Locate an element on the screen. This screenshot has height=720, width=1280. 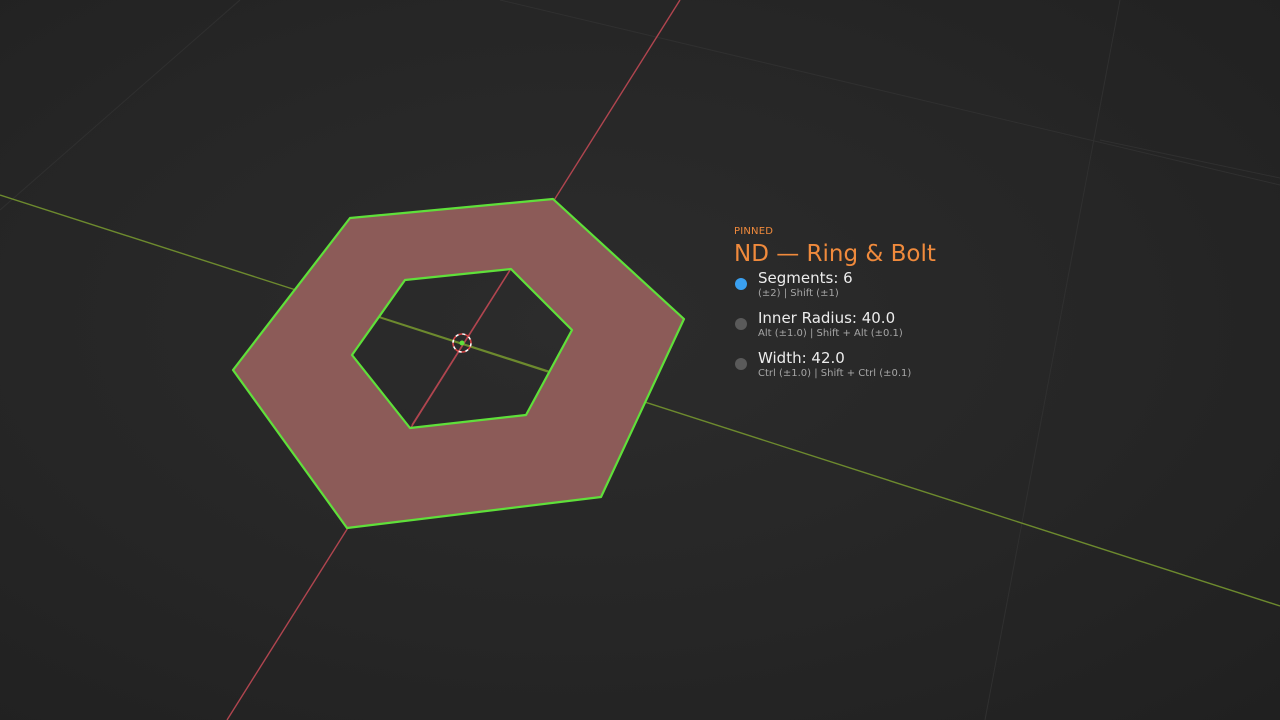
active-dot-icon is located at coordinates (741, 284).